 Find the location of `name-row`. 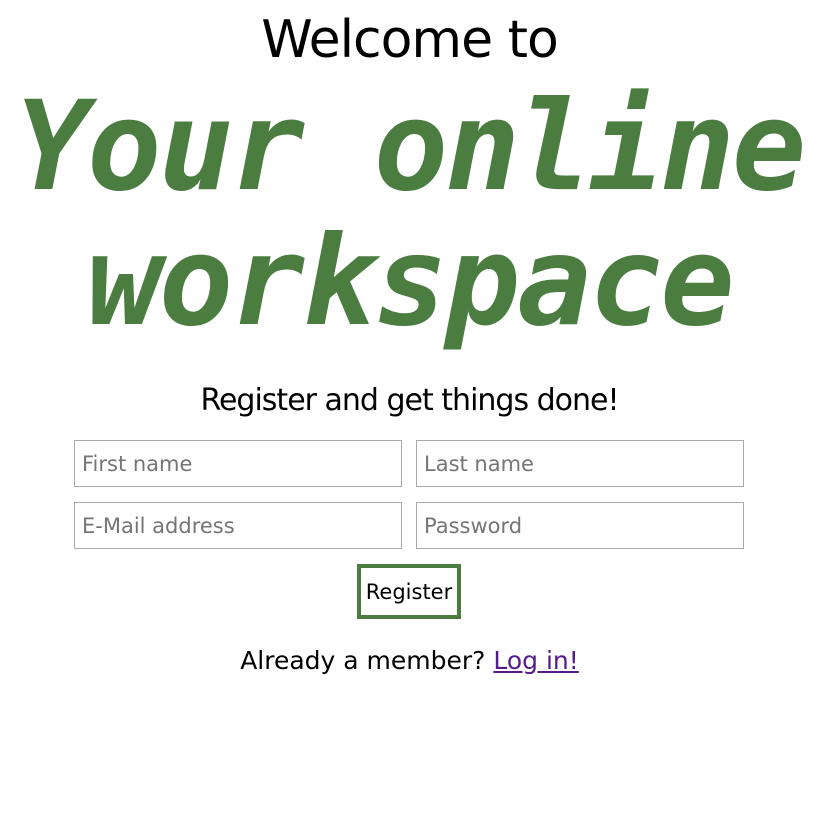

name-row is located at coordinates (409, 463).